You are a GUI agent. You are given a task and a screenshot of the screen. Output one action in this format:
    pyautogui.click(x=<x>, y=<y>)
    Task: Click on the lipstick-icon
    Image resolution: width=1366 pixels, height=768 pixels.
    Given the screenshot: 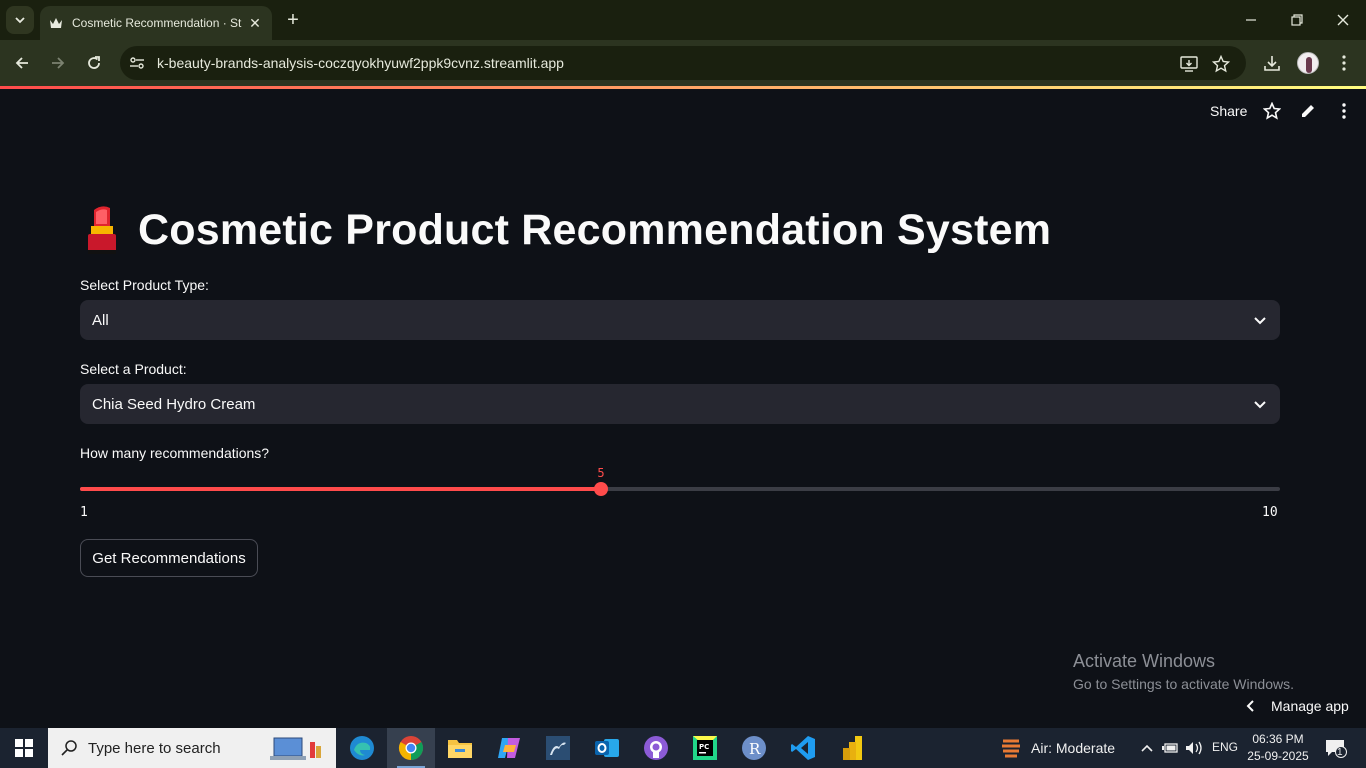 What is the action you would take?
    pyautogui.click(x=102, y=230)
    